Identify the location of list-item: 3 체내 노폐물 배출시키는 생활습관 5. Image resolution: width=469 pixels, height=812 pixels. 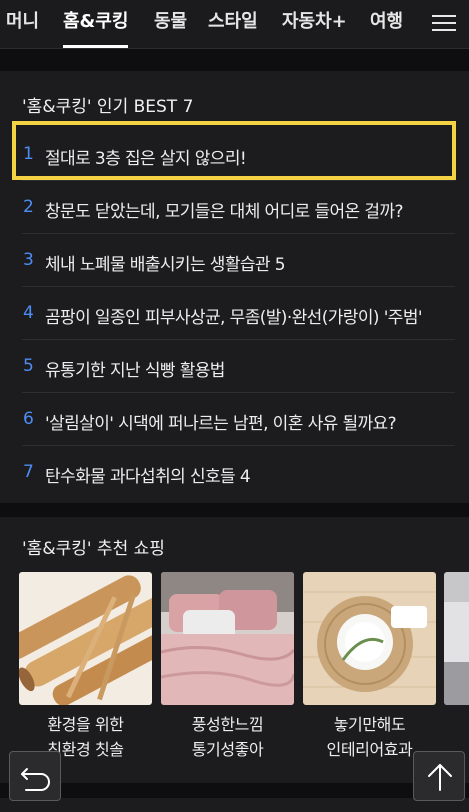
(234, 260).